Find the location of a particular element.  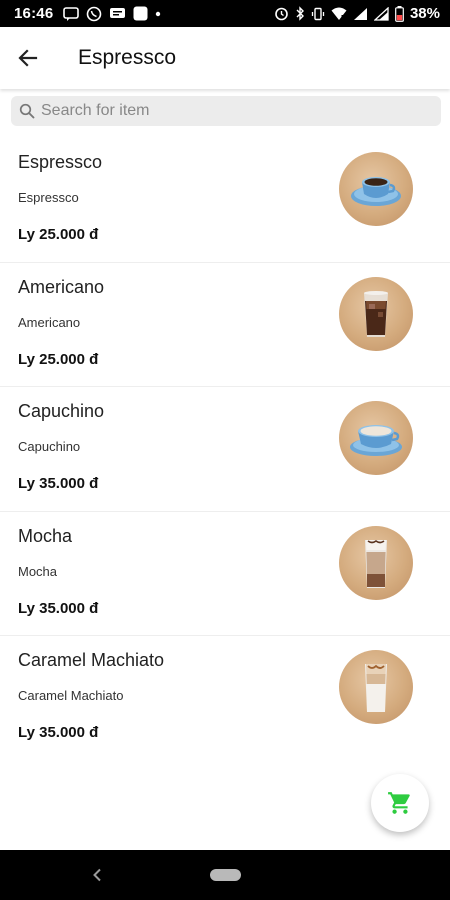

battery-icon is located at coordinates (399, 13).